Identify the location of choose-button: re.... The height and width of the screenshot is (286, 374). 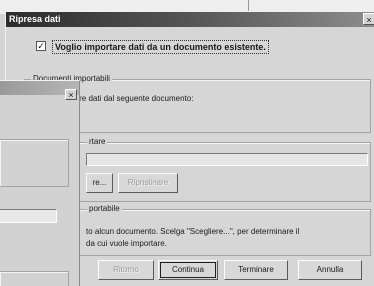
(99, 183).